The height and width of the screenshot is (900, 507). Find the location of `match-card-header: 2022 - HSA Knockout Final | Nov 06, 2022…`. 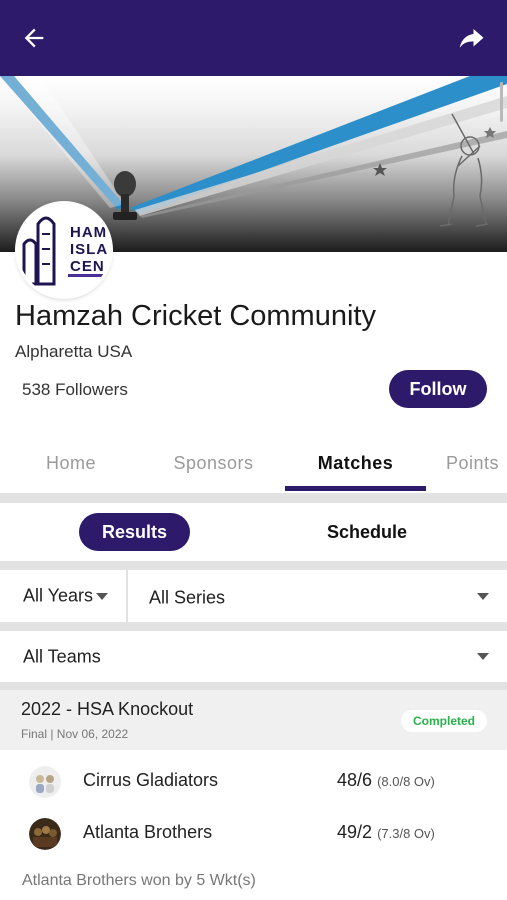

match-card-header: 2022 - HSA Knockout Final | Nov 06, 2022… is located at coordinates (253, 720).